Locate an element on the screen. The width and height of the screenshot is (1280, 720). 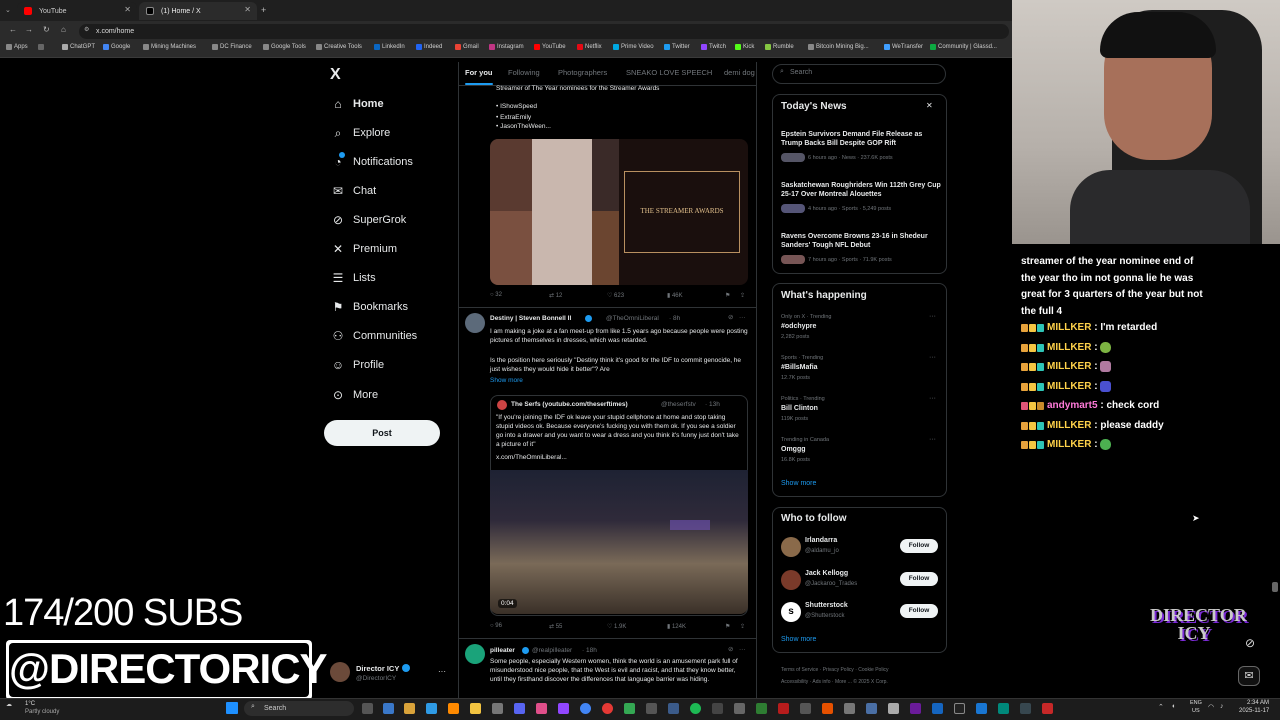
reply-button: ○ 32 is located at coordinates (496, 295).